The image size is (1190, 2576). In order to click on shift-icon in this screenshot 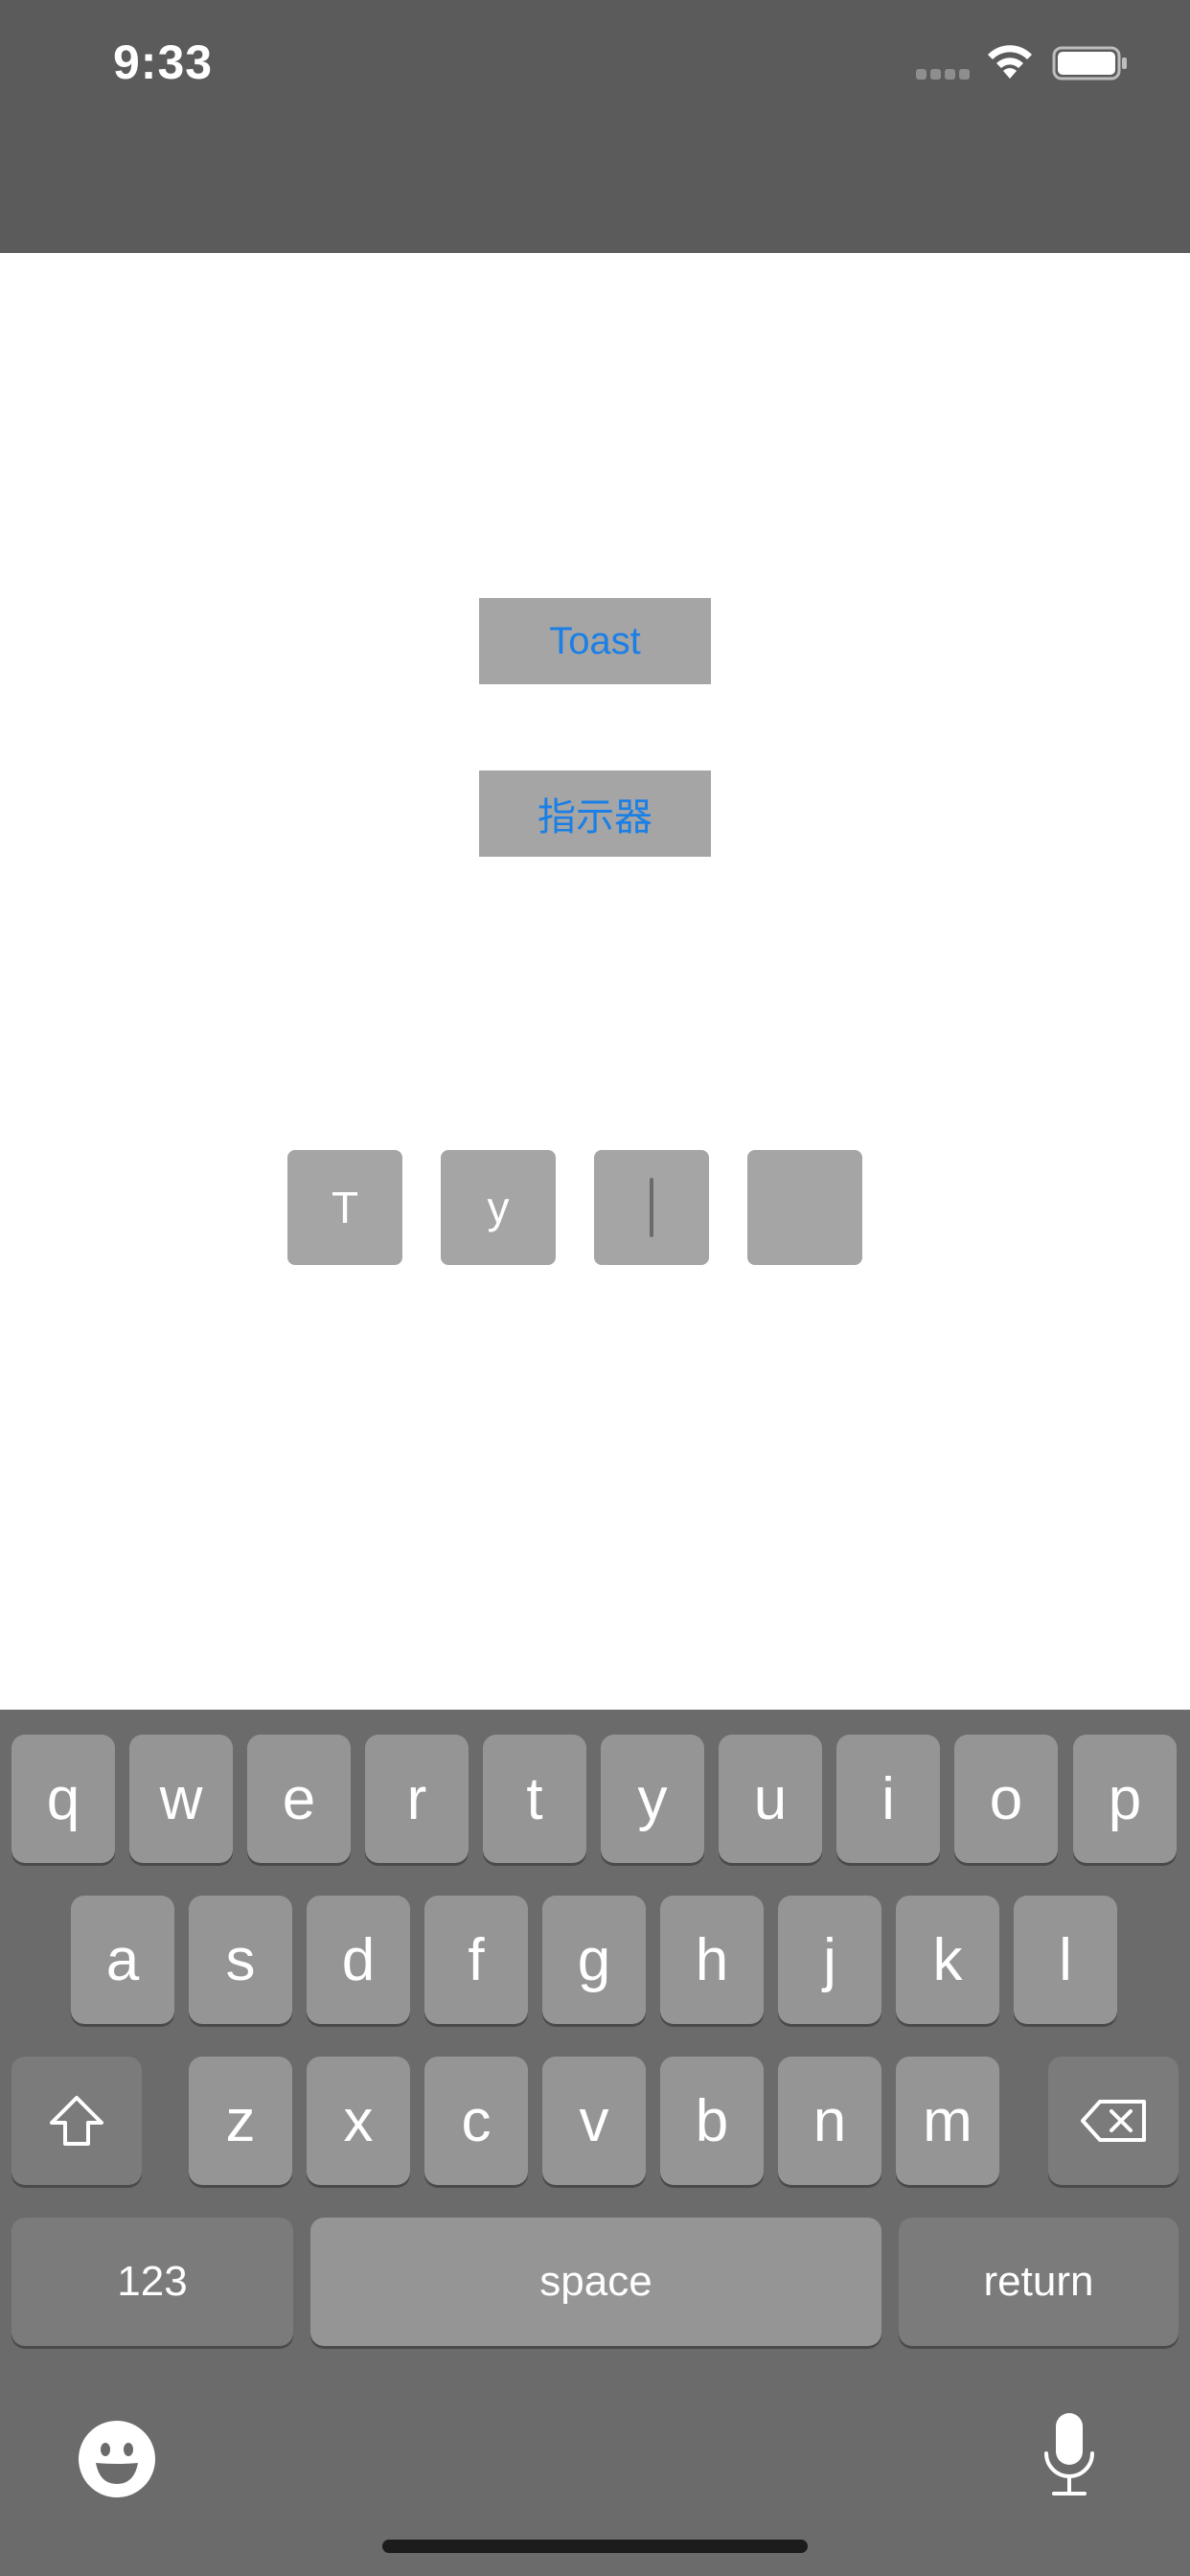, I will do `click(76, 2121)`.